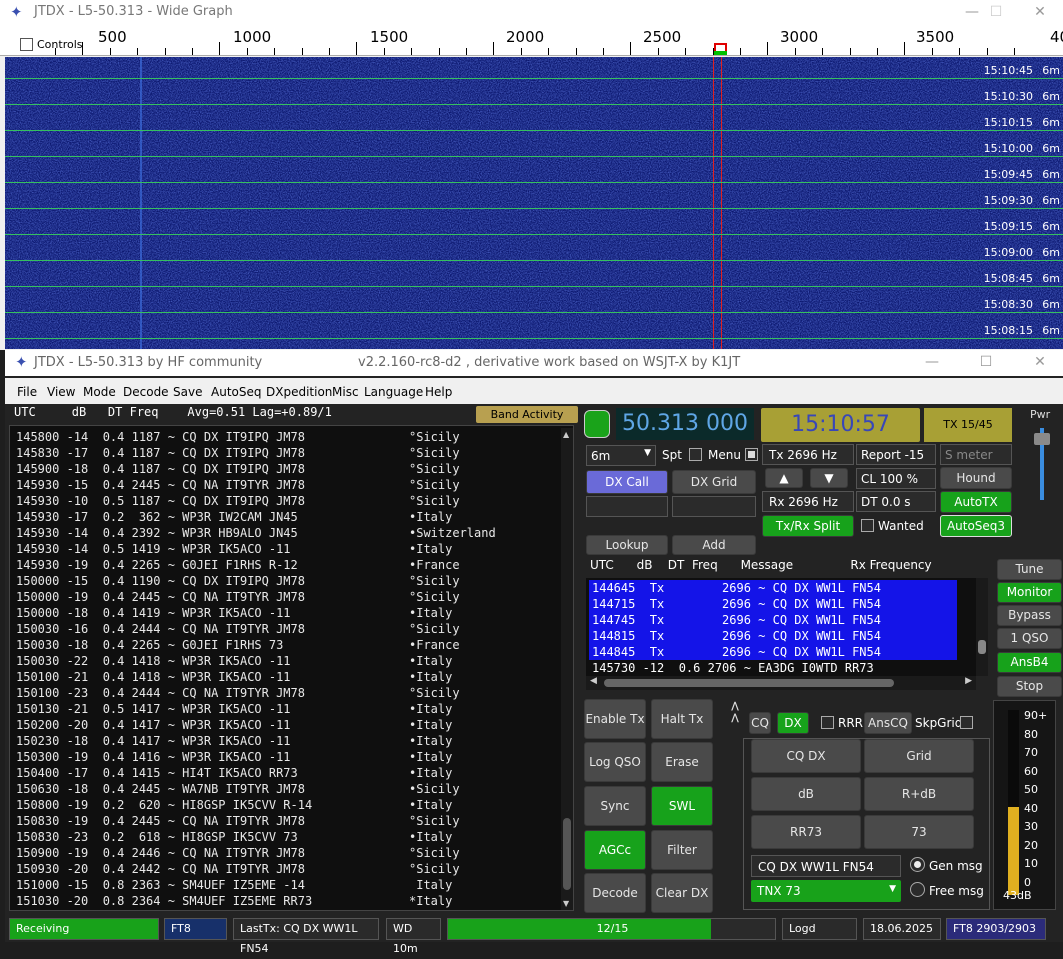 Image resolution: width=1063 pixels, height=959 pixels. I want to click on halt-tx-button: Halt Tx, so click(682, 719).